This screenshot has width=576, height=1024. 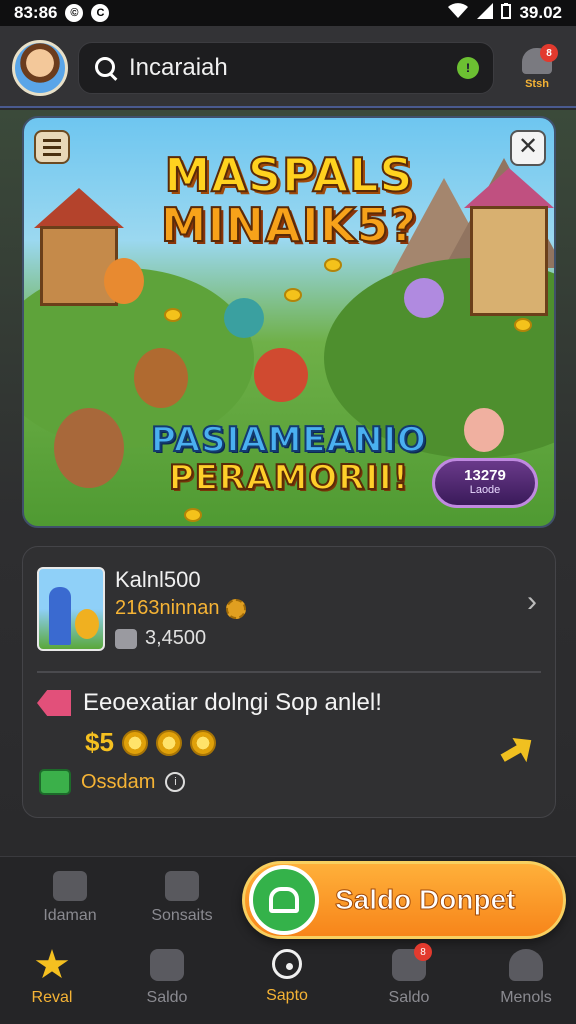 I want to click on tab-label: Sapto, so click(x=287, y=995).